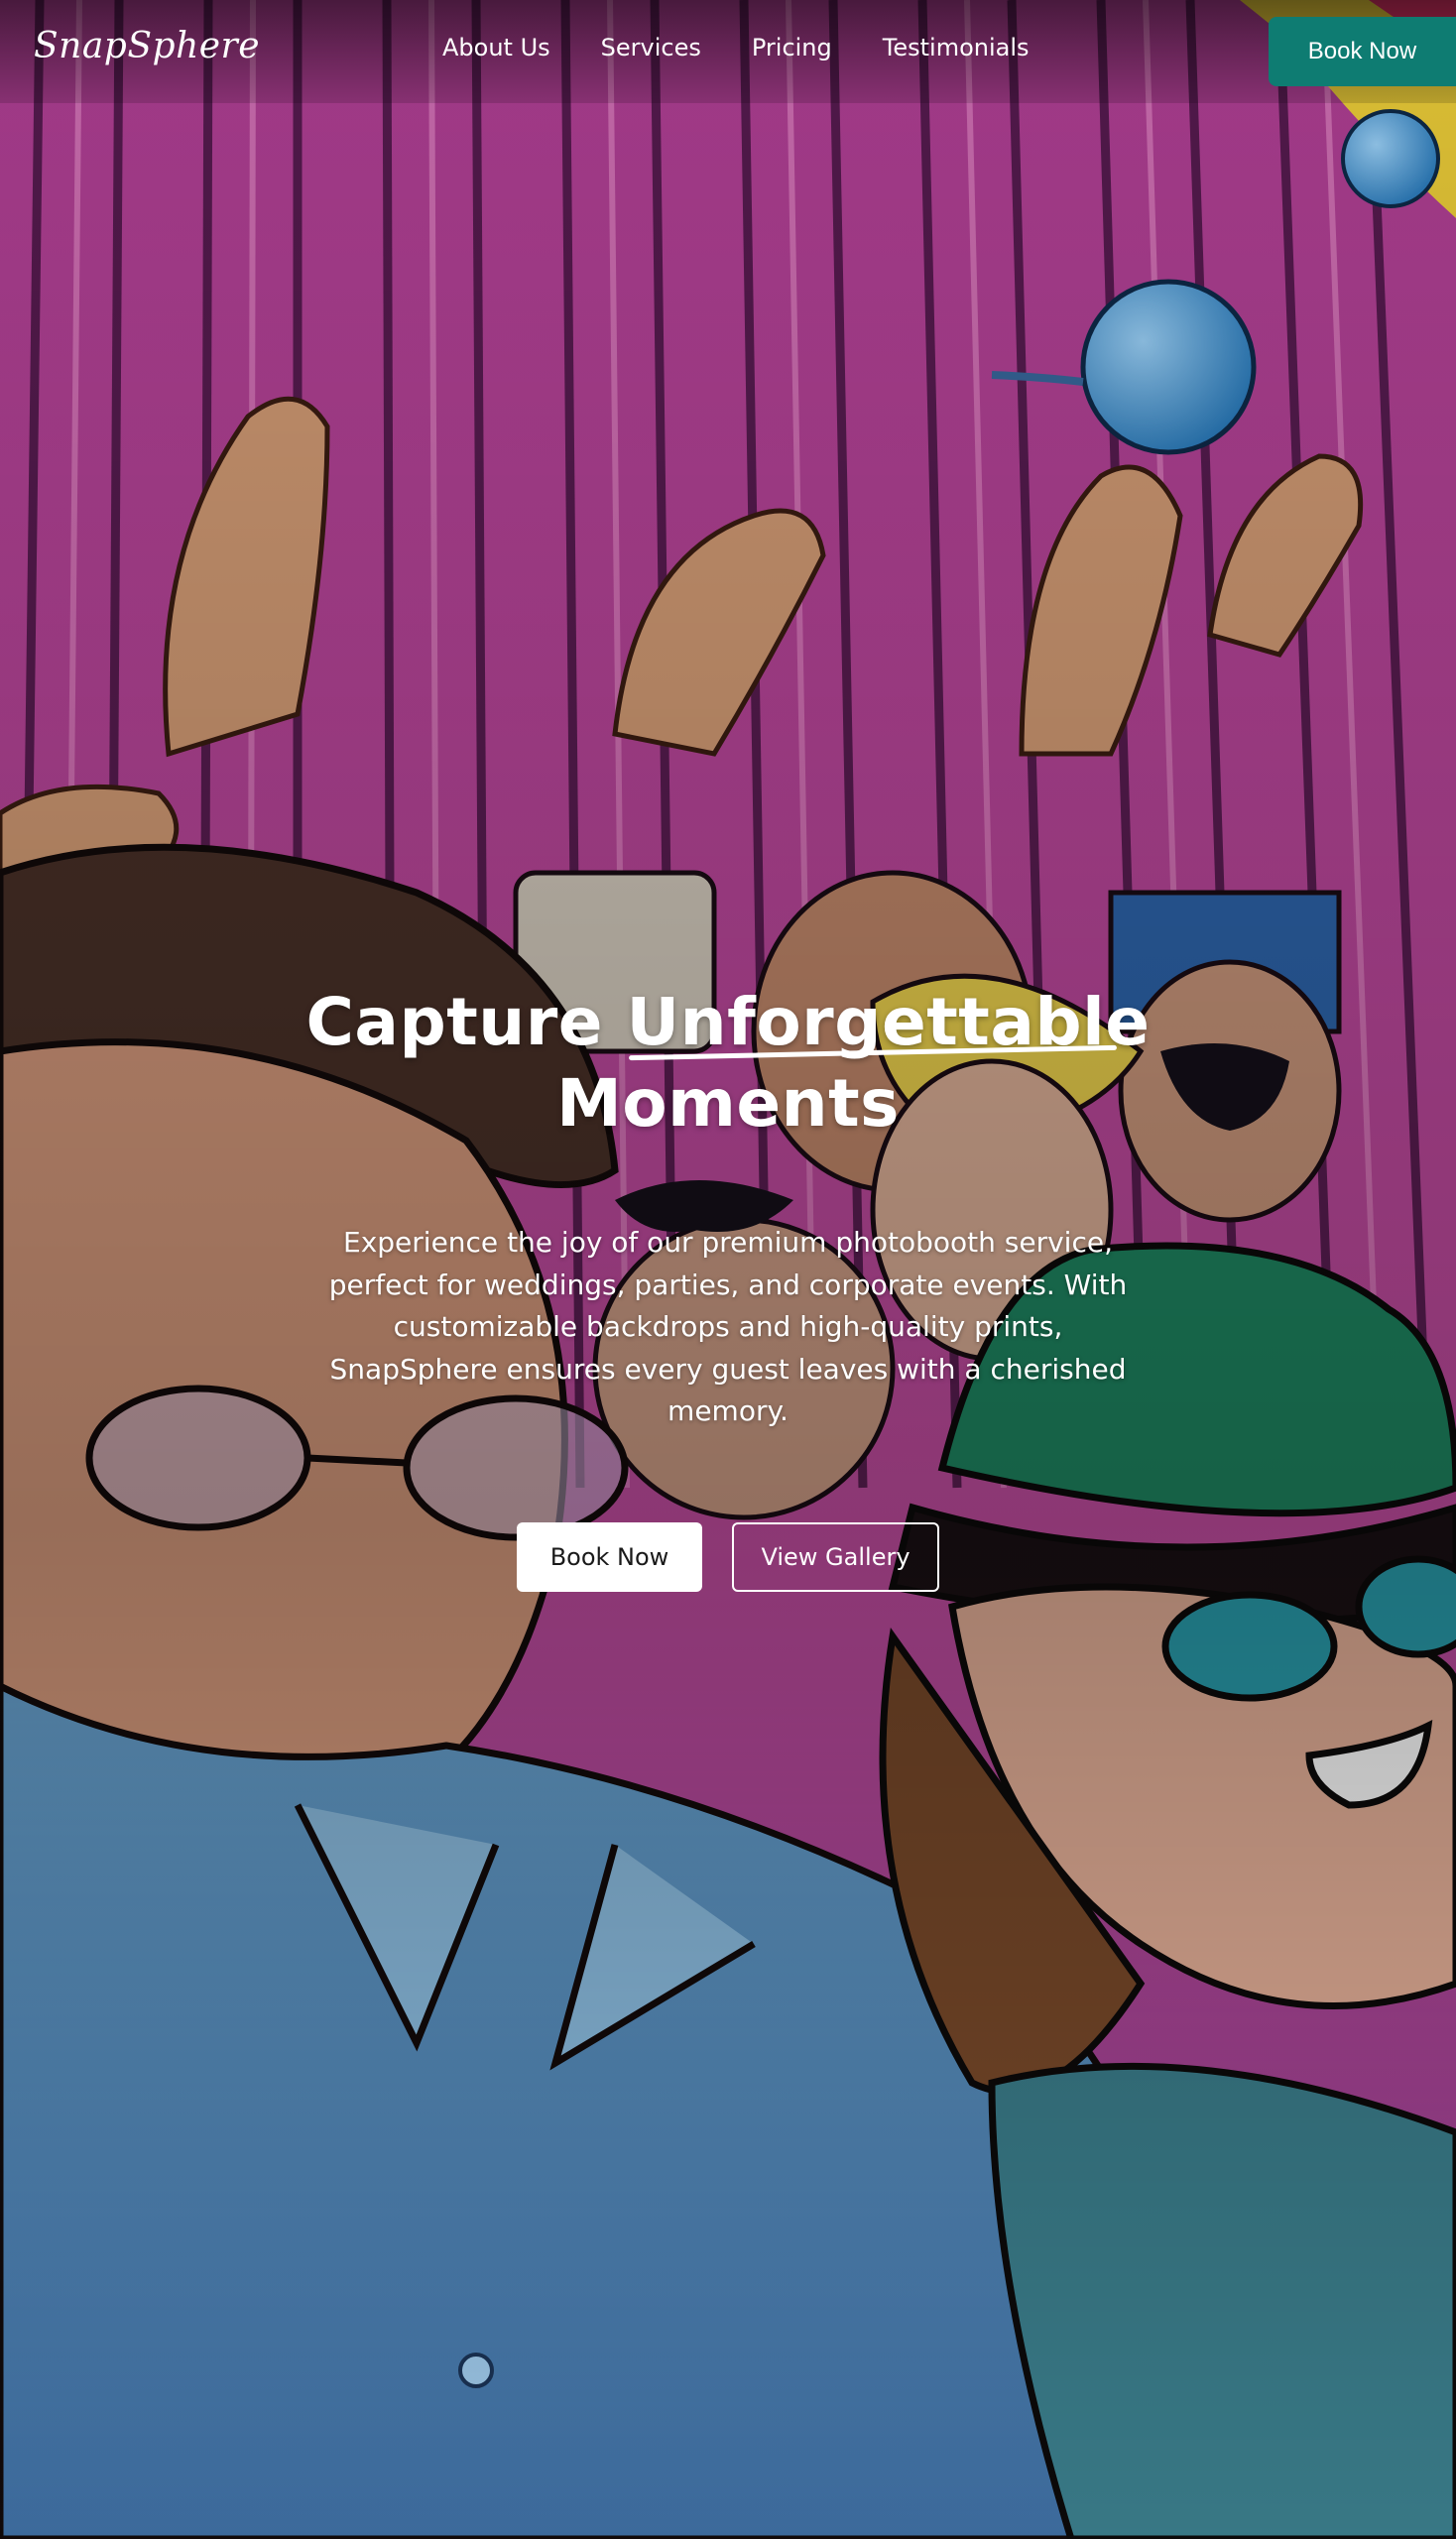  I want to click on nav-link-pricing: Pricing, so click(792, 48).